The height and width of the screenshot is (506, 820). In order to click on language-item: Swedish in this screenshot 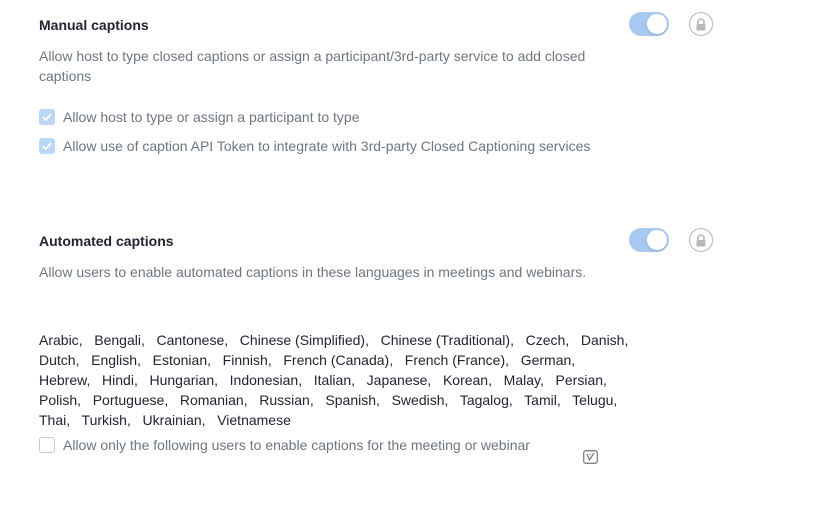, I will do `click(418, 400)`.